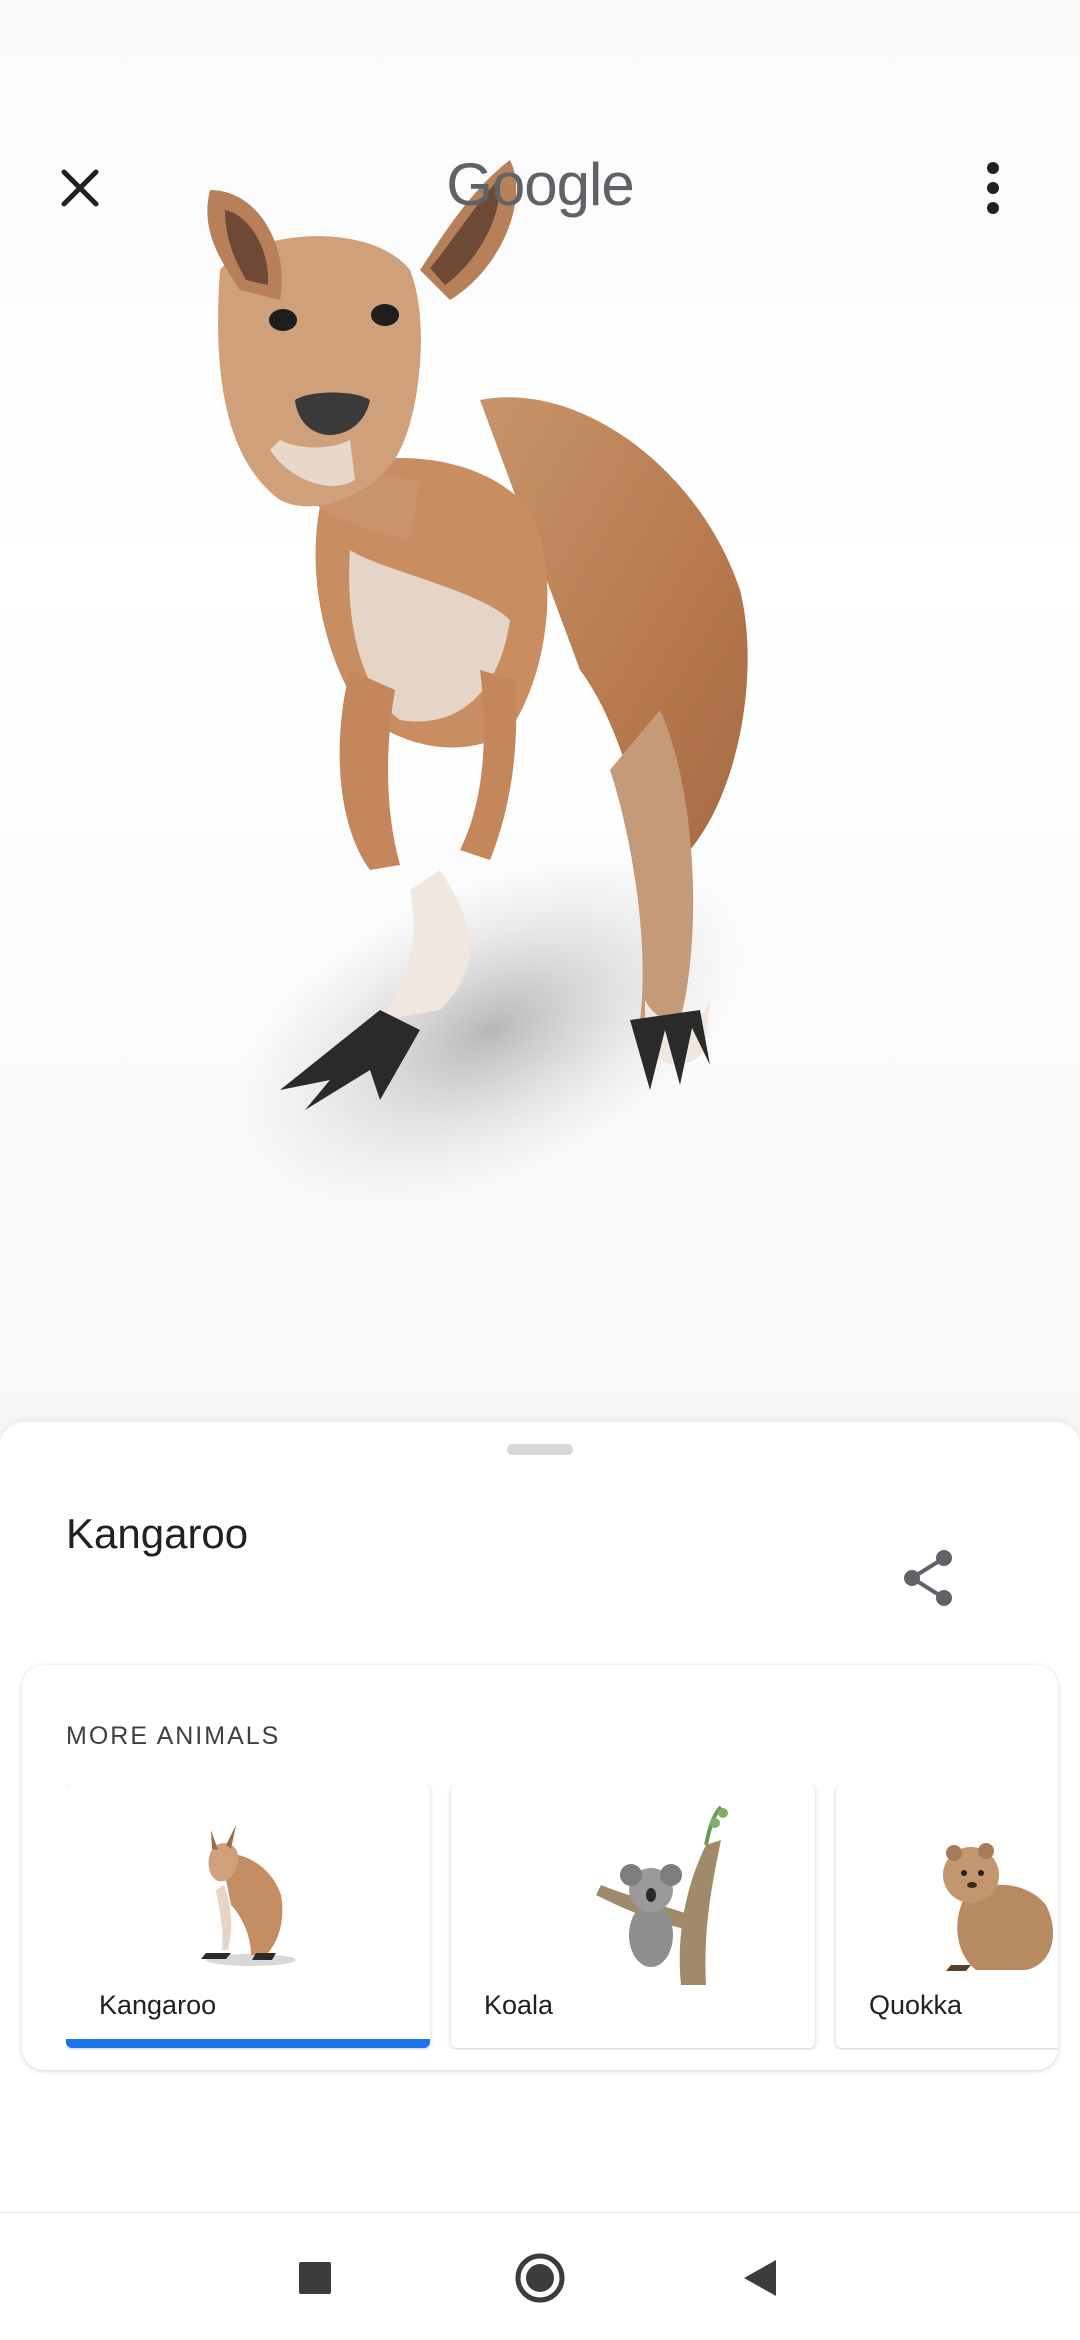 The width and height of the screenshot is (1080, 2340). Describe the element at coordinates (540, 1449) in the screenshot. I see `sheet-drag-handle` at that location.